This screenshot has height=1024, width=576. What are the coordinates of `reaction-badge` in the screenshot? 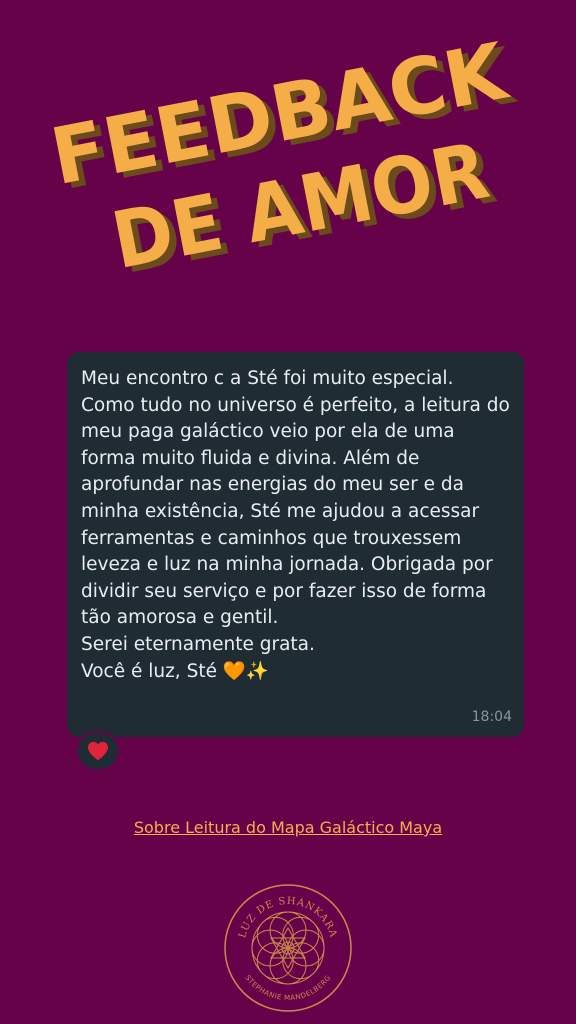 It's located at (98, 751).